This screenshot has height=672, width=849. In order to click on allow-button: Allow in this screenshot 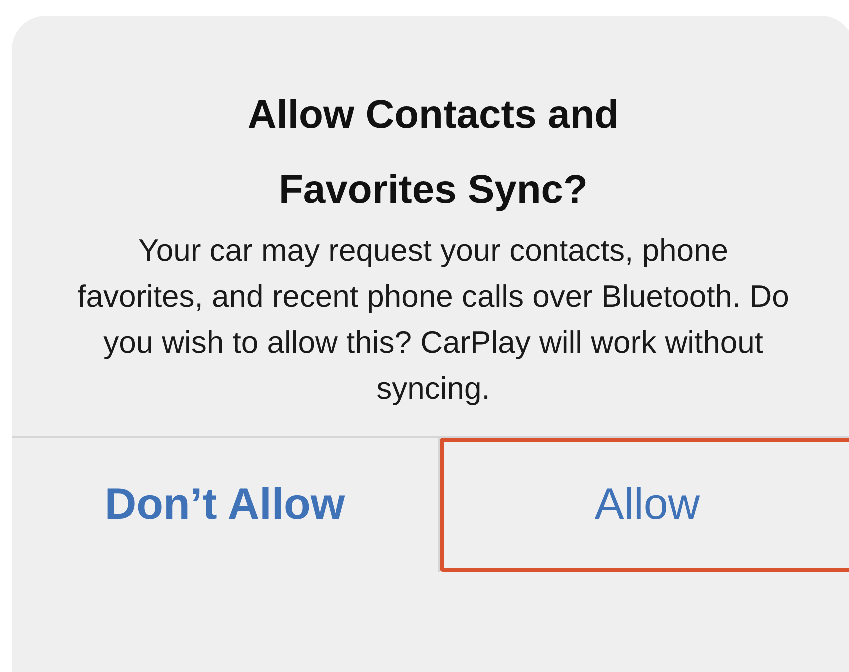, I will do `click(644, 505)`.